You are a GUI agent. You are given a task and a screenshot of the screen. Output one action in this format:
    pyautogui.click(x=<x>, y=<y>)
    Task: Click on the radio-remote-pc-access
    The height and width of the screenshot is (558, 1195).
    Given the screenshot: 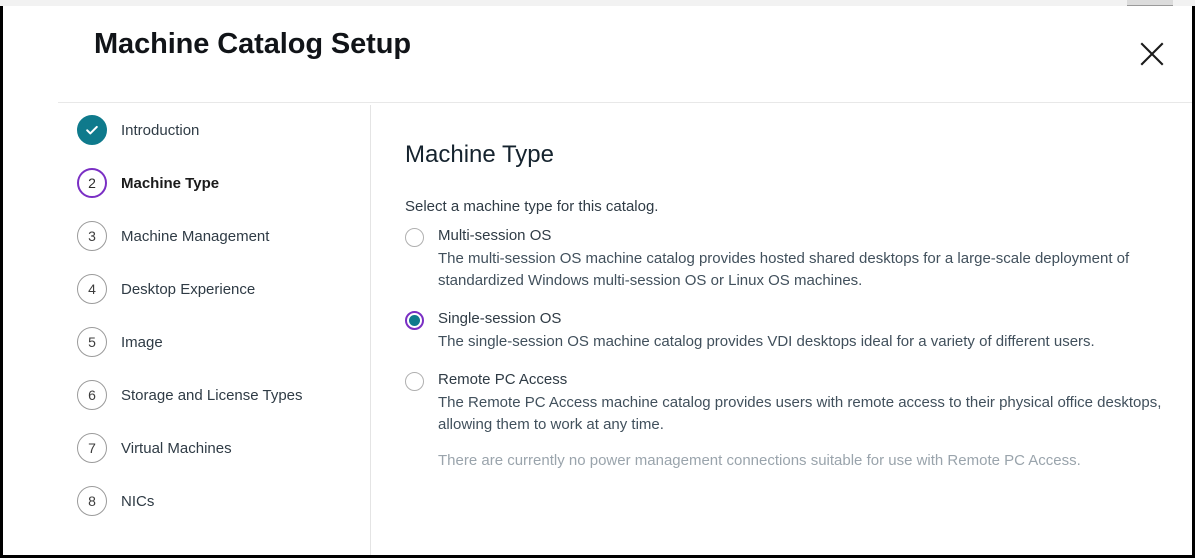 What is the action you would take?
    pyautogui.click(x=414, y=381)
    